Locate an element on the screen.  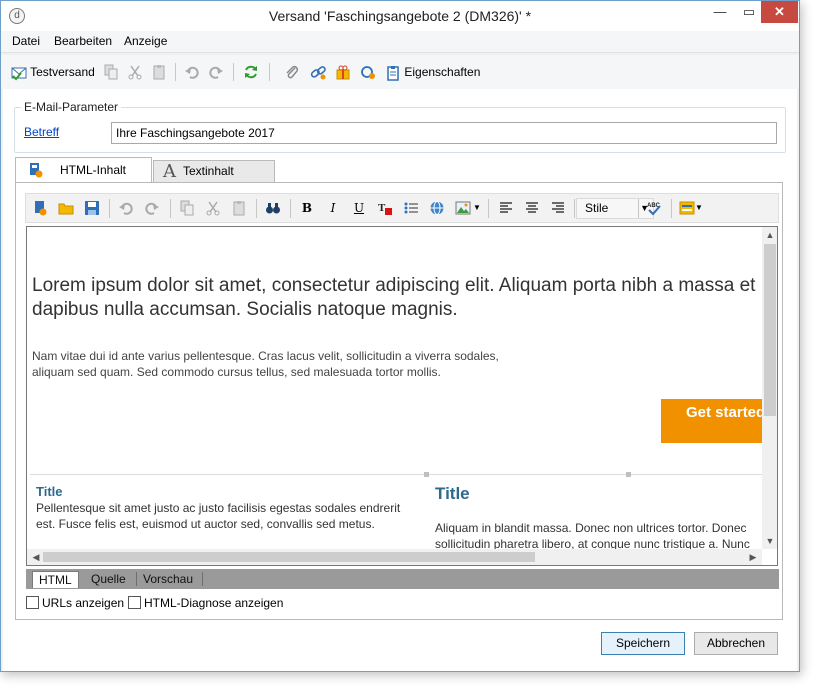
tab-preview-view: Vorschau is located at coordinates (168, 579).